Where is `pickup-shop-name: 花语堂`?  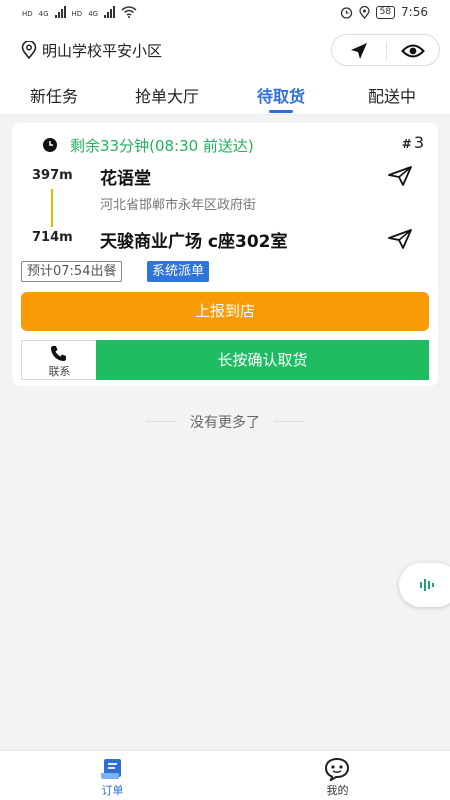
pickup-shop-name: 花语堂 is located at coordinates (125, 179).